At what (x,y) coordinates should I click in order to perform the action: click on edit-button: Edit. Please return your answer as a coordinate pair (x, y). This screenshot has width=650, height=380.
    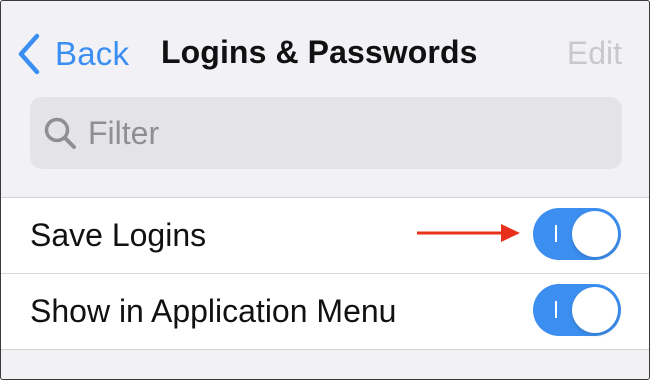
    Looking at the image, I should click on (594, 53).